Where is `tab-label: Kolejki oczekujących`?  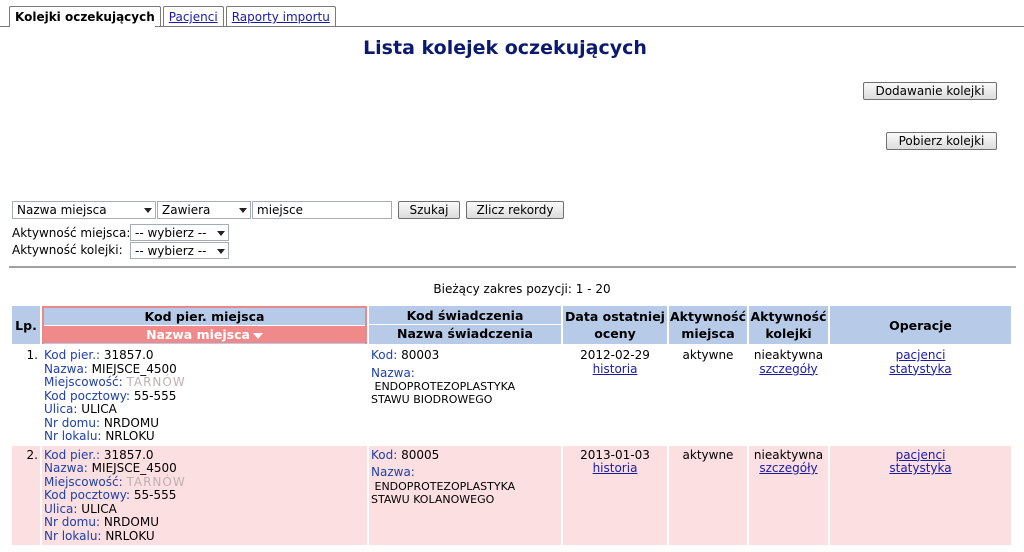 tab-label: Kolejki oczekujących is located at coordinates (85, 17).